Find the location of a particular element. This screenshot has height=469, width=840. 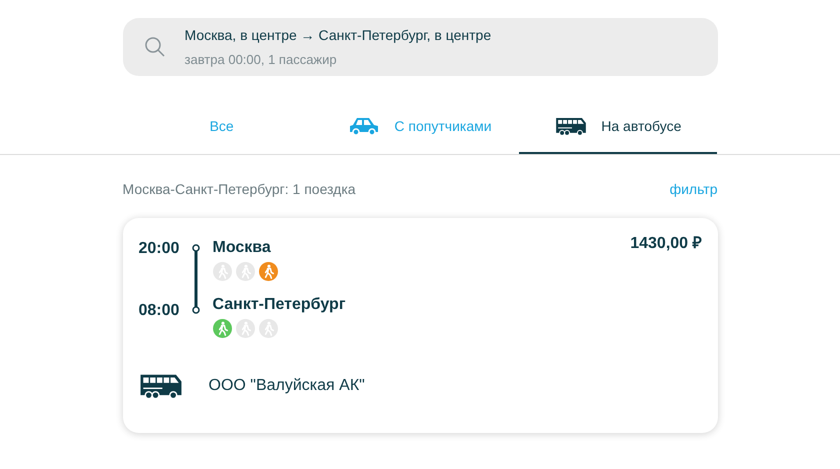

car-icon is located at coordinates (364, 126).